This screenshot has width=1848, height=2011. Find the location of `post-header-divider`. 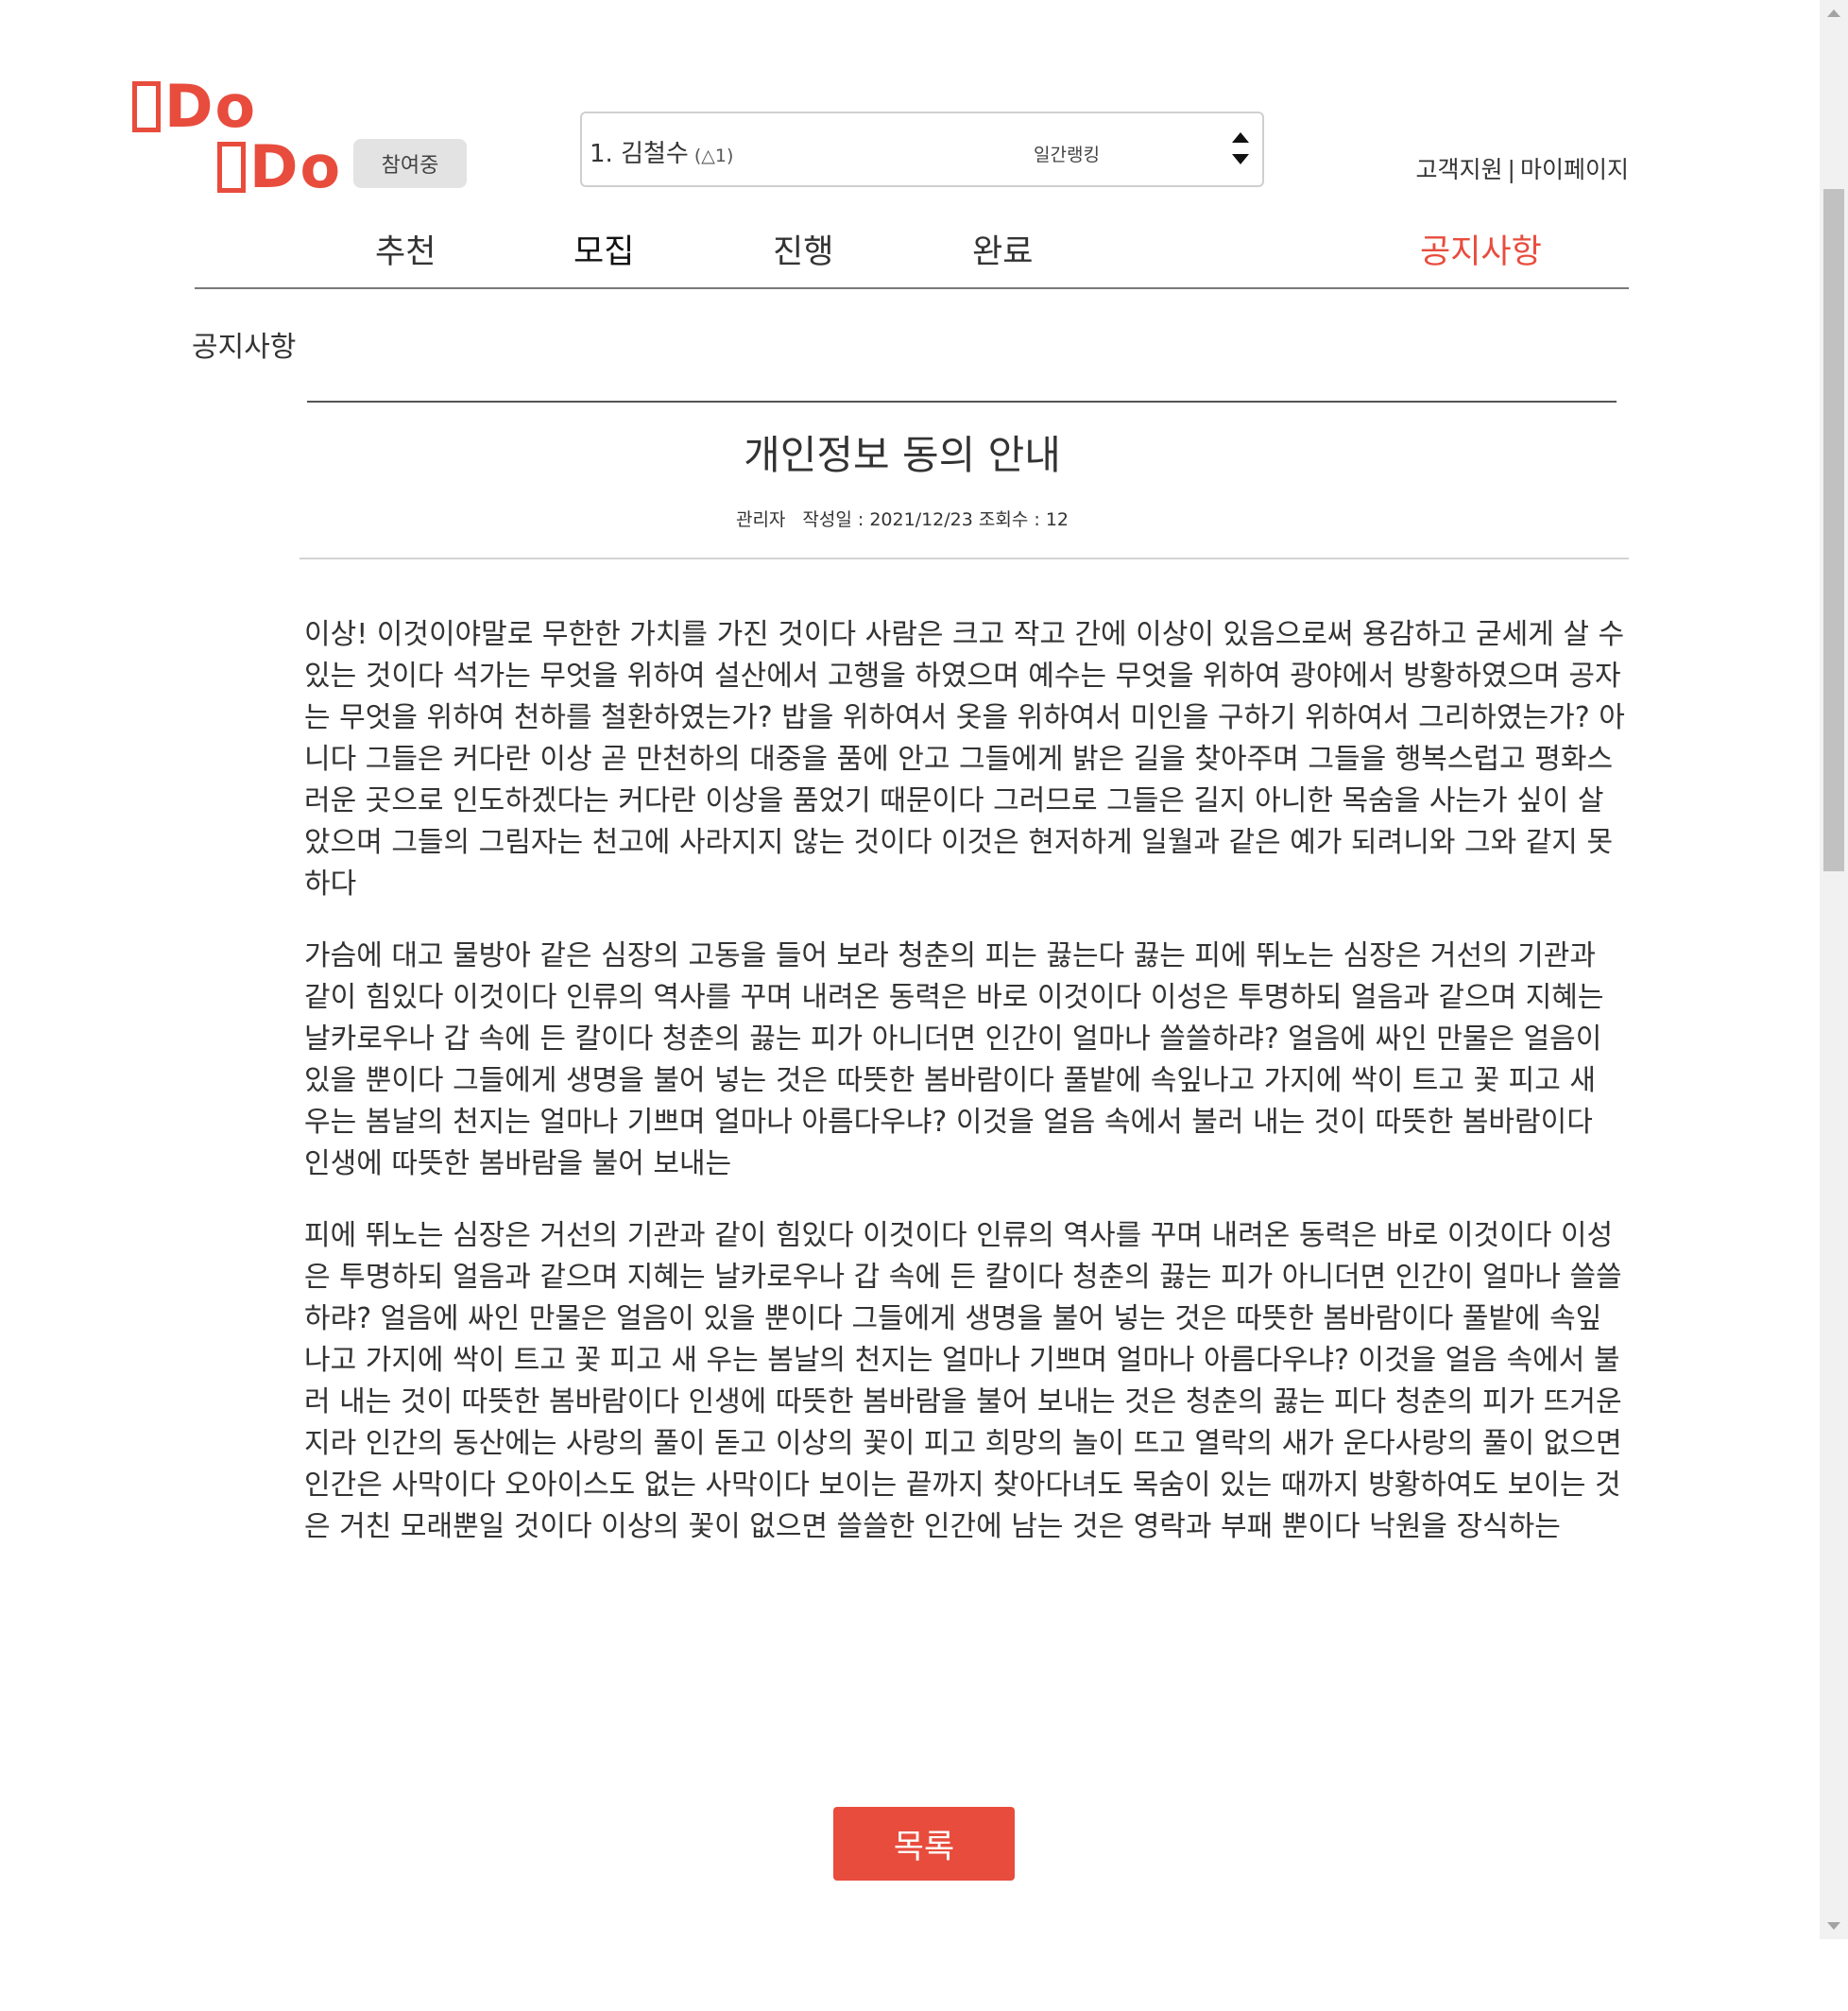

post-header-divider is located at coordinates (964, 558).